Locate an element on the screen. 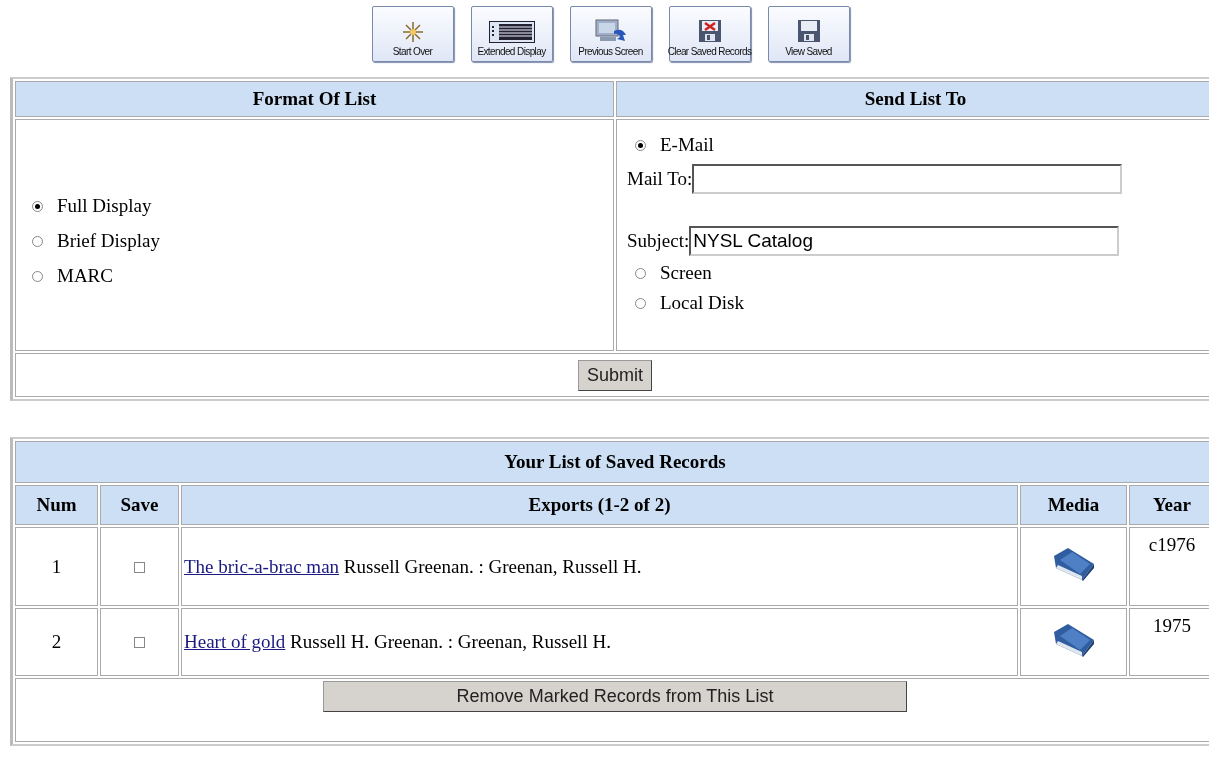  table-cell: c1976 is located at coordinates (1169, 566).